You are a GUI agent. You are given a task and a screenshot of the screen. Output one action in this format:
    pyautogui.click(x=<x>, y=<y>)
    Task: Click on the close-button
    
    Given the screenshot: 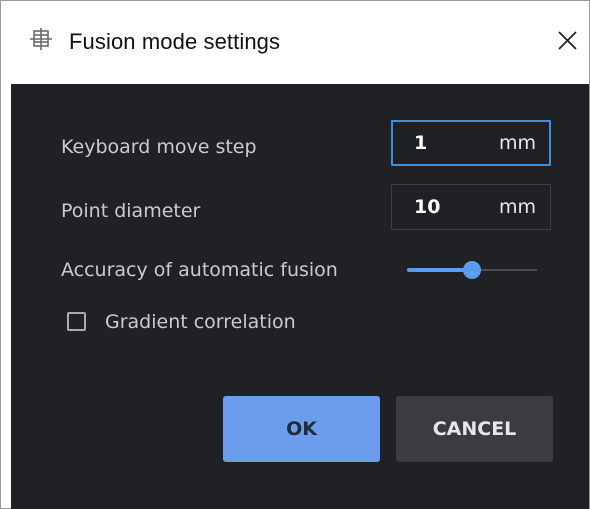 What is the action you would take?
    pyautogui.click(x=567, y=41)
    